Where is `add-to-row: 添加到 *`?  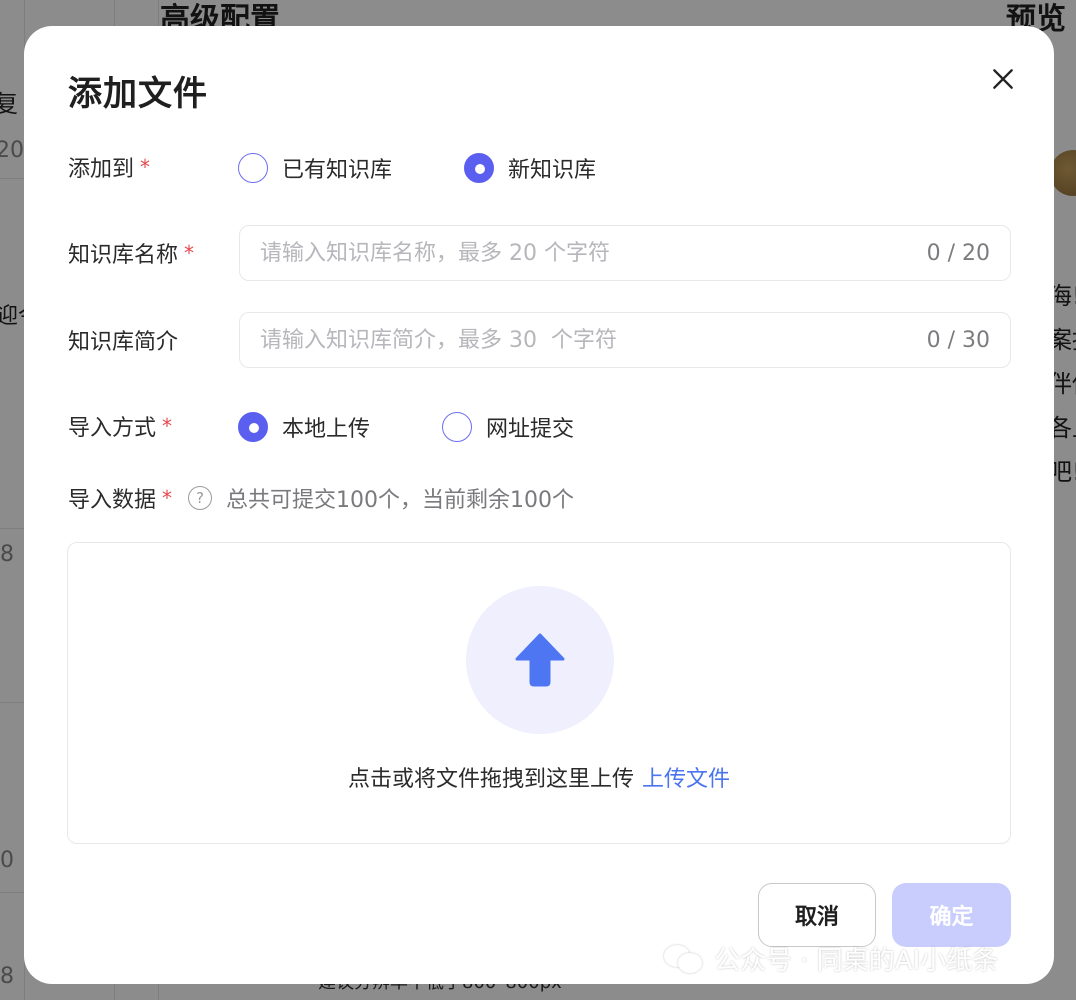 add-to-row: 添加到 * is located at coordinates (109, 167).